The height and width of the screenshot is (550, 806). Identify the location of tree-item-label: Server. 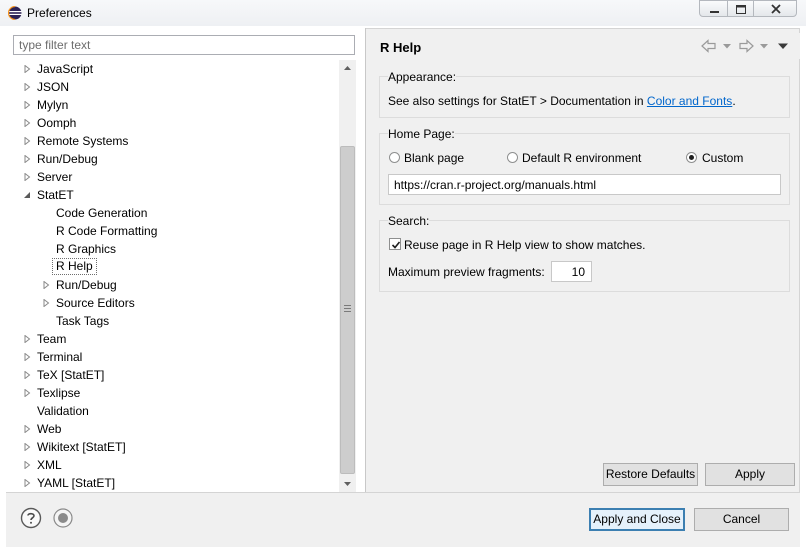
(55, 177).